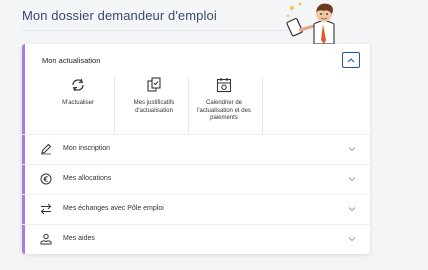  What do you see at coordinates (78, 85) in the screenshot?
I see `refresh-icon` at bounding box center [78, 85].